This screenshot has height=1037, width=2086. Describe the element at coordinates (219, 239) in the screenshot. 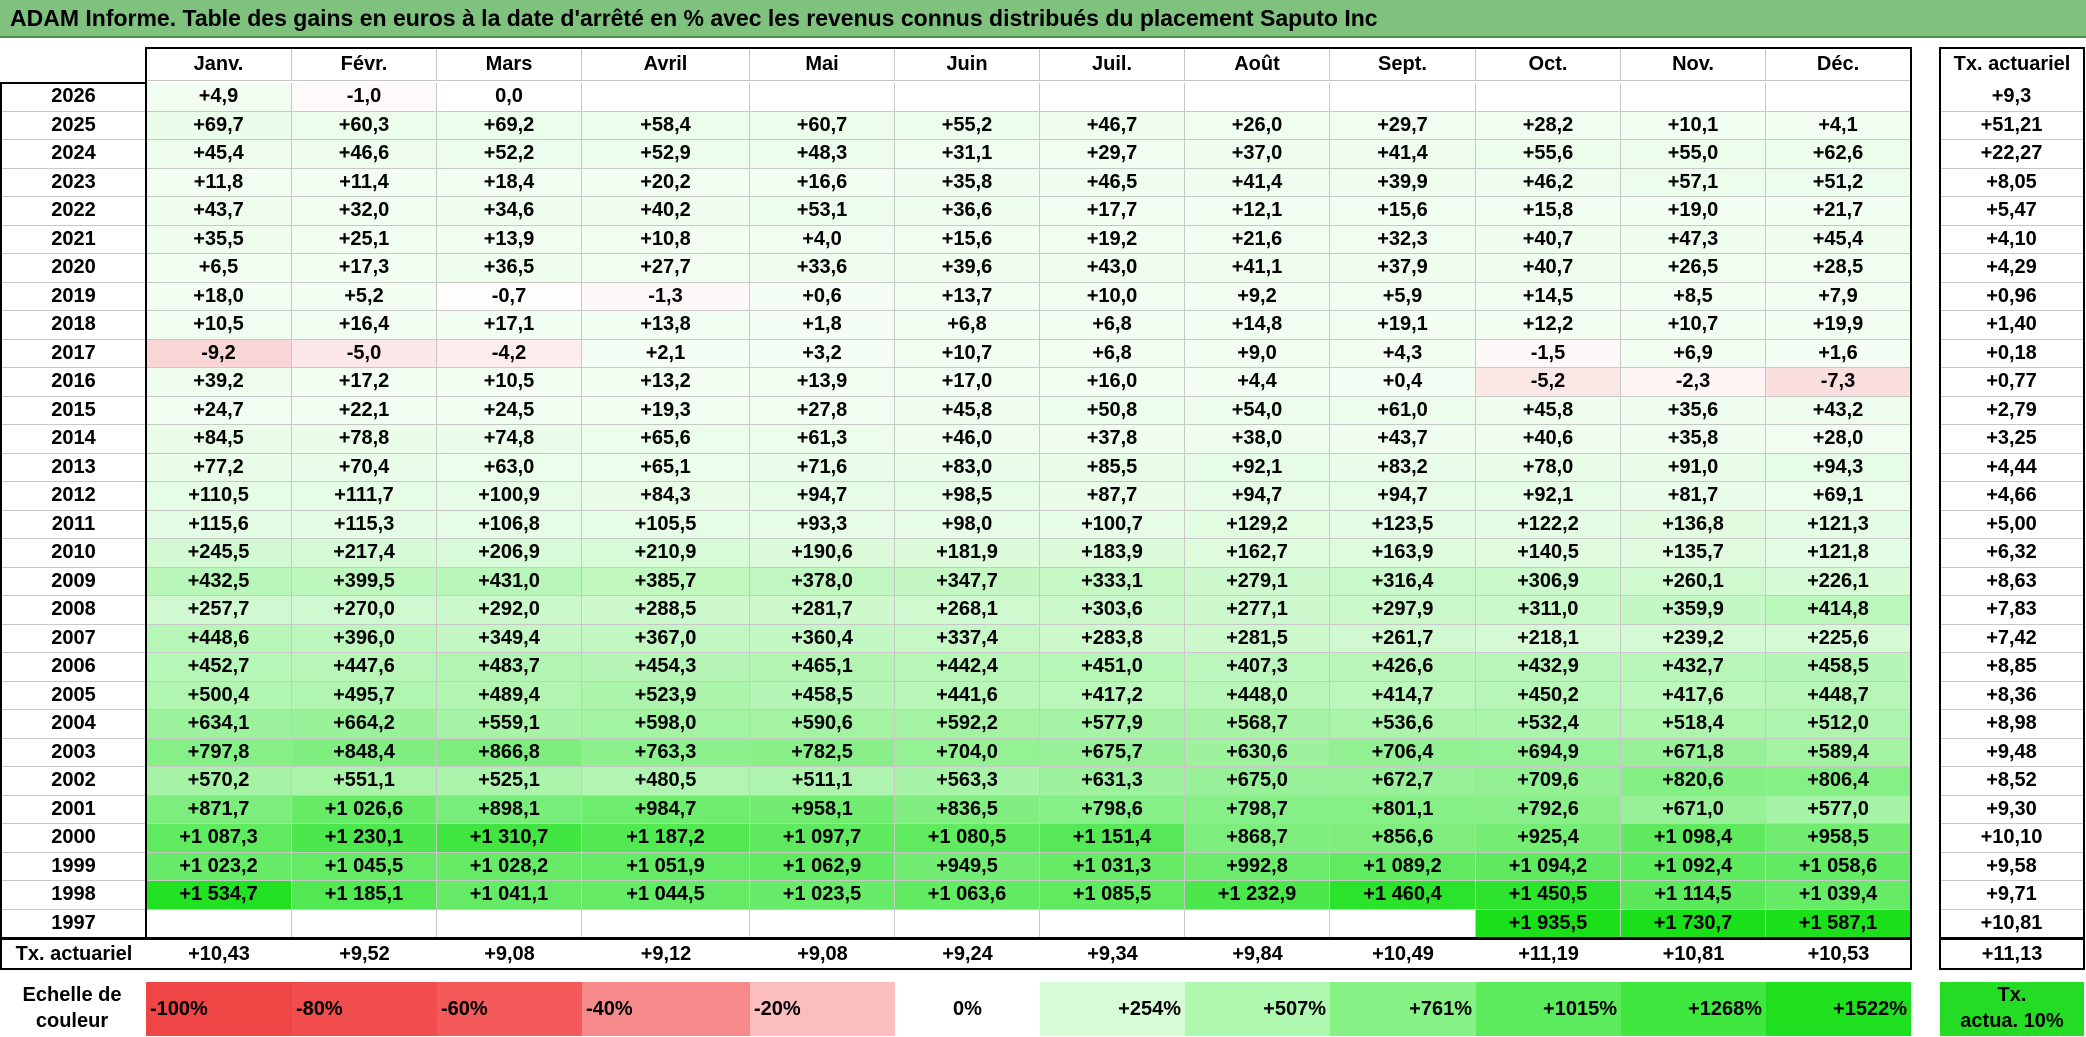

I see `gain-cell: +35,5` at that location.